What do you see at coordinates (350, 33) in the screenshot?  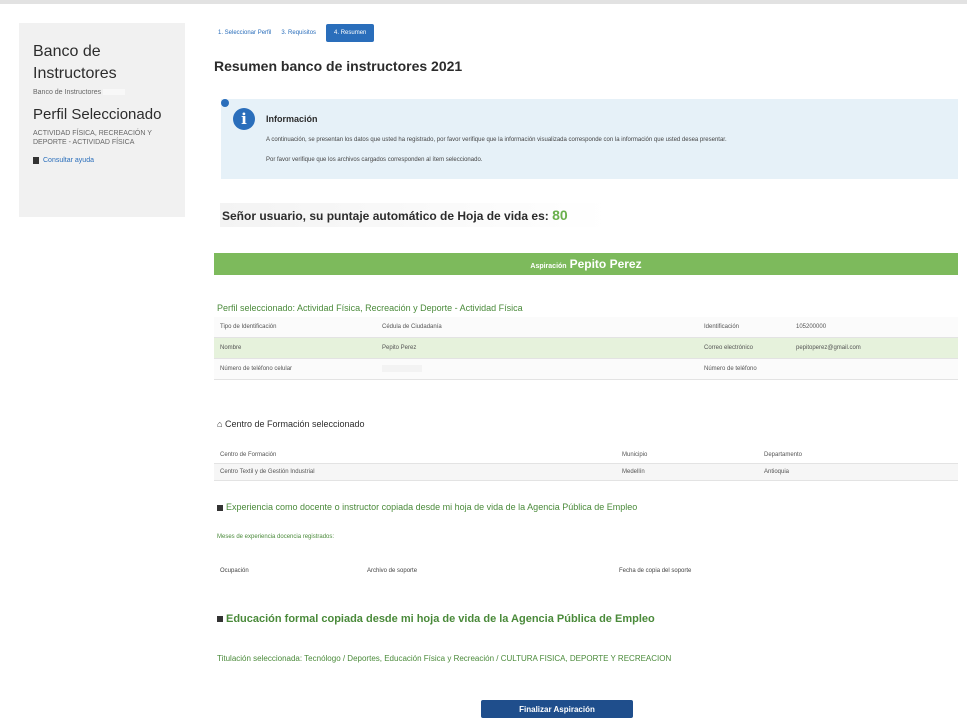 I see `step-summary: 4. Resumen` at bounding box center [350, 33].